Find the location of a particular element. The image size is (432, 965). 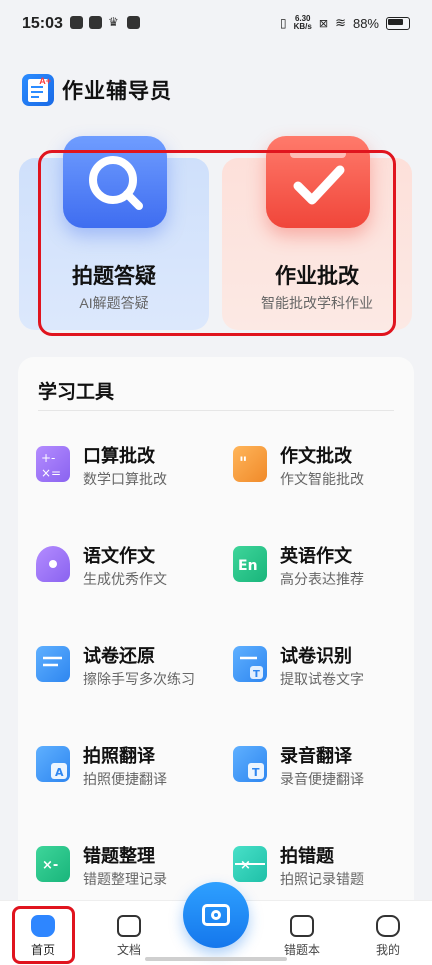

tool-desc: 错题整理记录 is located at coordinates (125, 879).